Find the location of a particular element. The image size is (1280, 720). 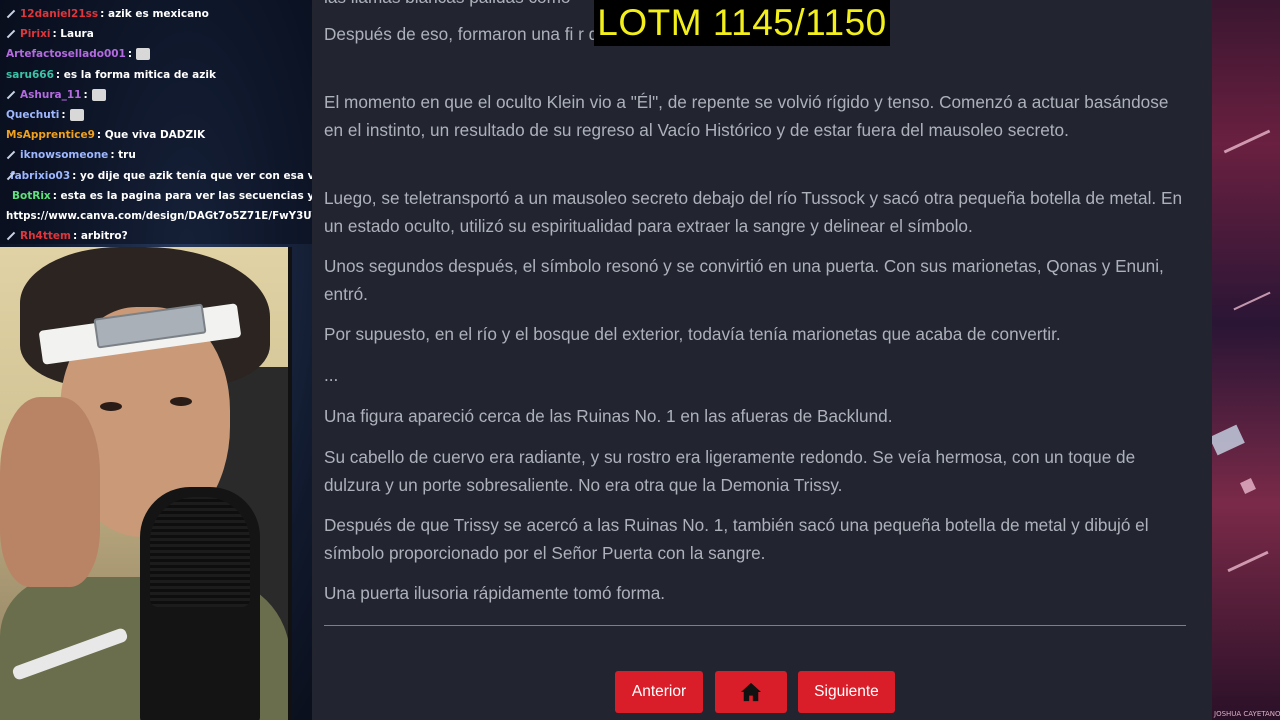

previous-chapter-button: Anterior is located at coordinates (659, 692).